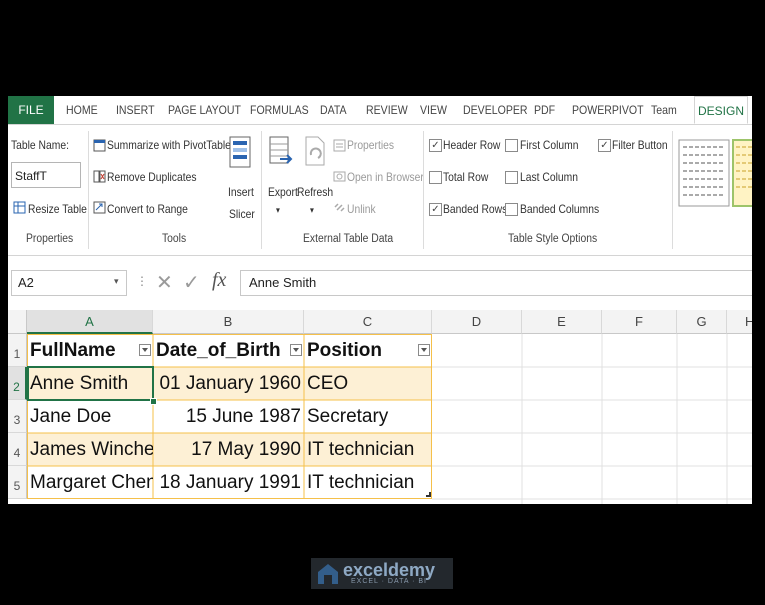  Describe the element at coordinates (17, 416) in the screenshot. I see `row-header-3: 3` at that location.